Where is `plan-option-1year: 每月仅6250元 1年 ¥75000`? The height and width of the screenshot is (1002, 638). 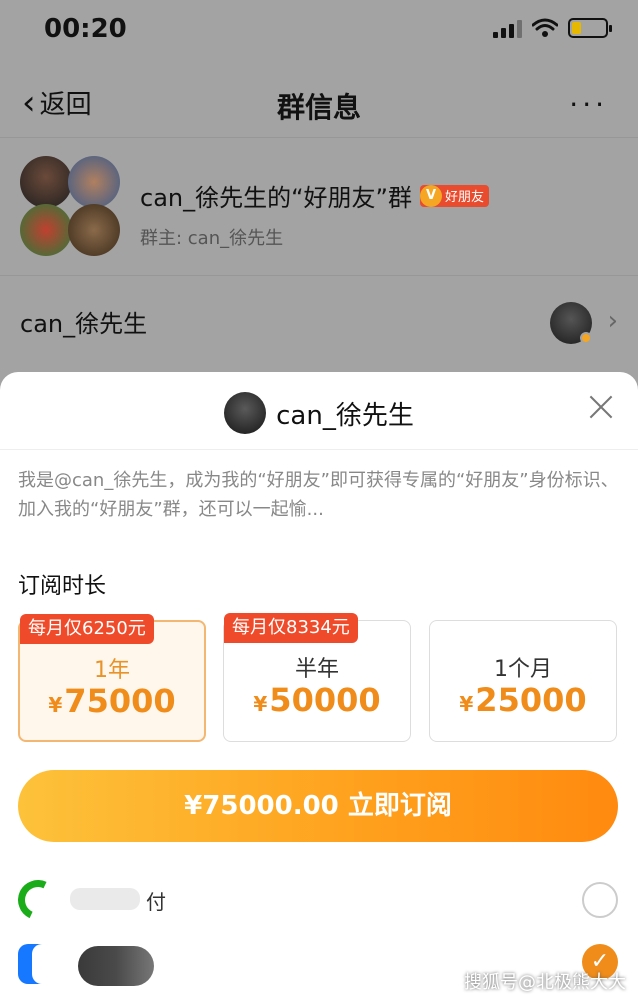
plan-option-1year: 每月仅6250元 1年 ¥75000 is located at coordinates (112, 678).